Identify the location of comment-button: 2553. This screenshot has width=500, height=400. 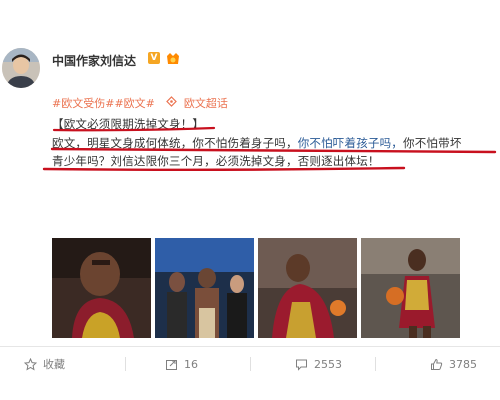
(318, 364).